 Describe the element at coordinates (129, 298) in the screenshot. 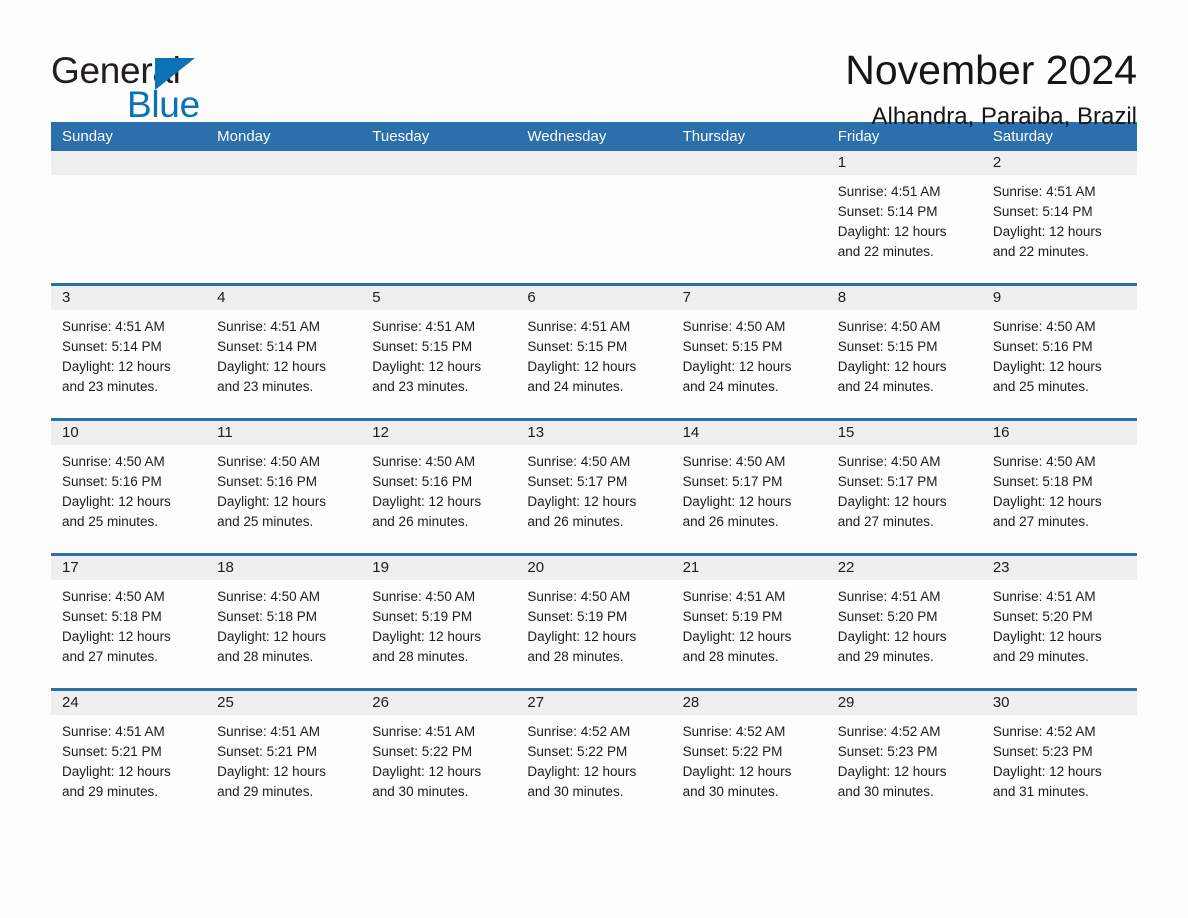

I see `day-number: 3` at that location.